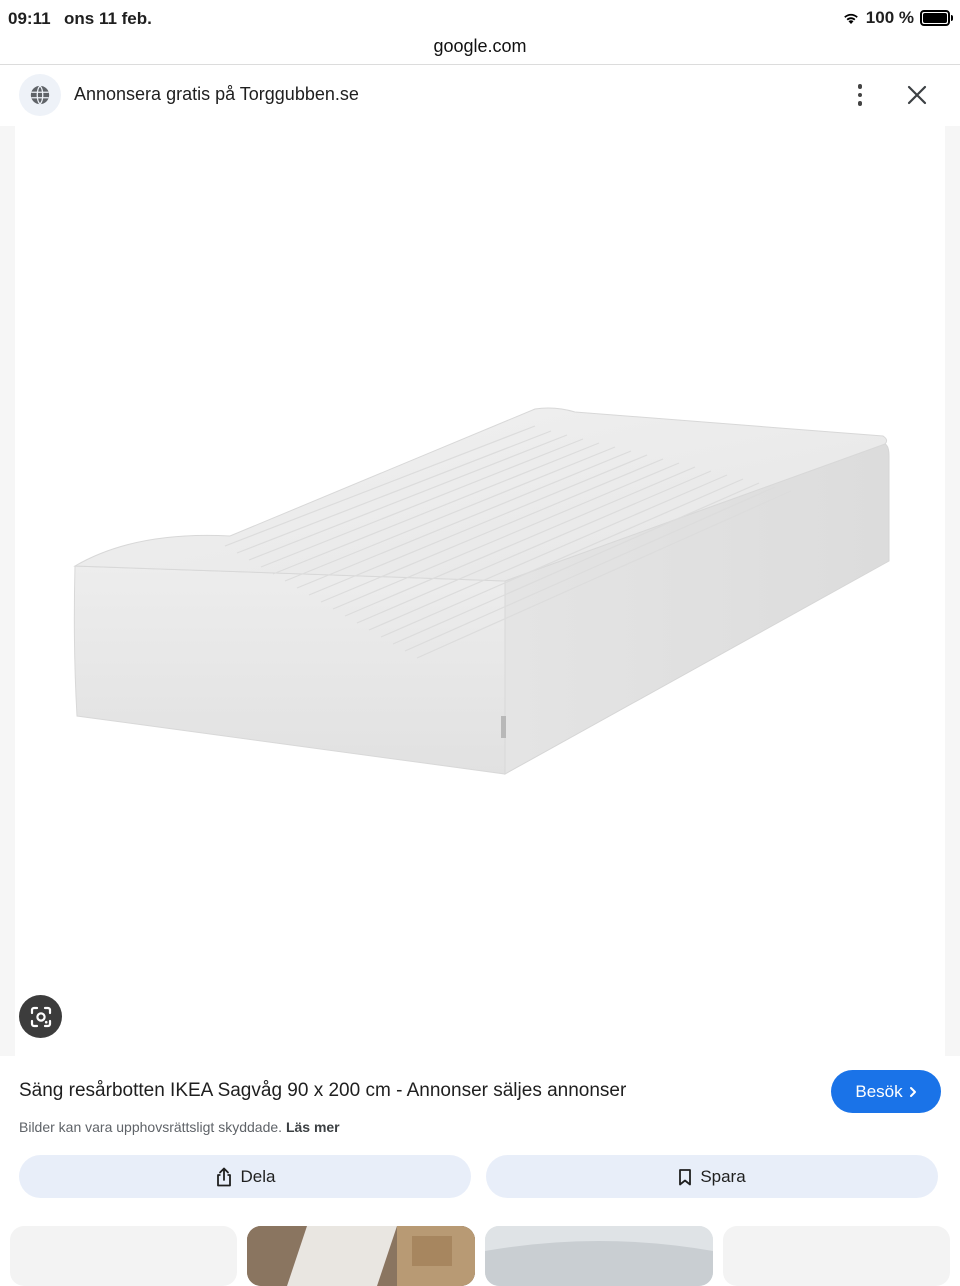 This screenshot has height=1286, width=960. What do you see at coordinates (850, 18) in the screenshot?
I see `wifi-icon` at bounding box center [850, 18].